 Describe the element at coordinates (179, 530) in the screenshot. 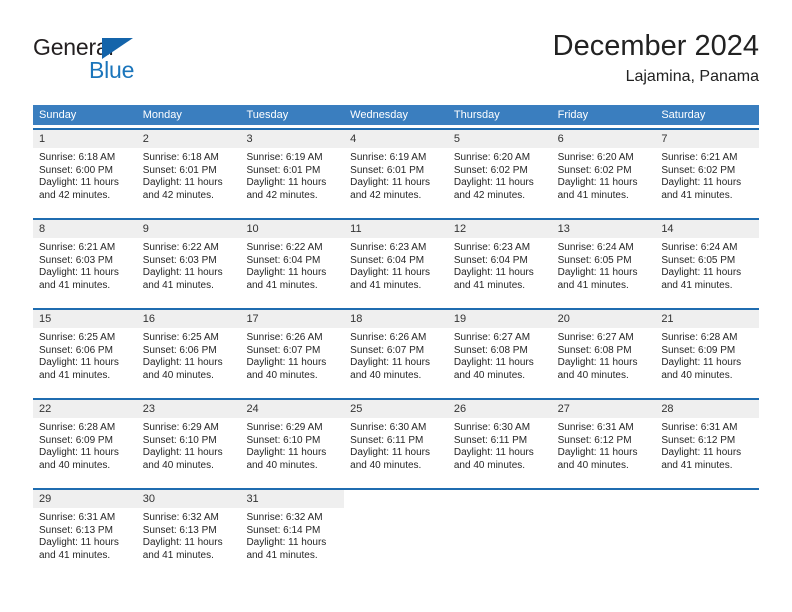

I see `sunset-text: Sunset: 6:13 PM` at that location.